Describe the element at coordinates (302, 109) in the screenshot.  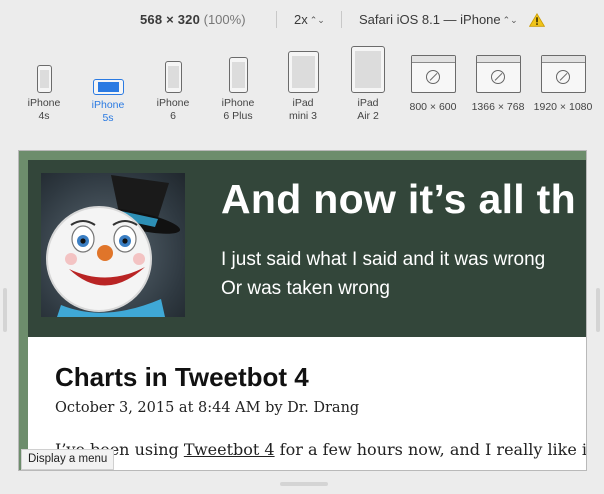
I see `device-label: iPad mini 3` at that location.